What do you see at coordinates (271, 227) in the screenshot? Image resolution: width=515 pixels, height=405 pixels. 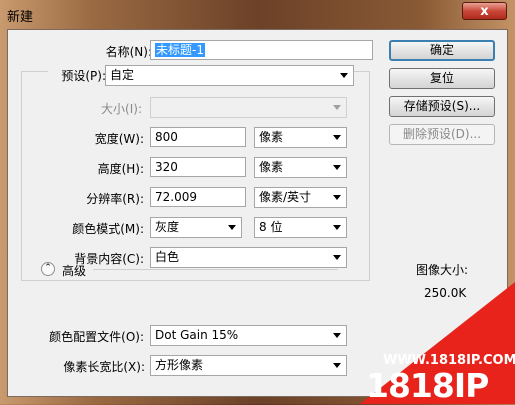 I see `bit-depth-value: 8 位` at bounding box center [271, 227].